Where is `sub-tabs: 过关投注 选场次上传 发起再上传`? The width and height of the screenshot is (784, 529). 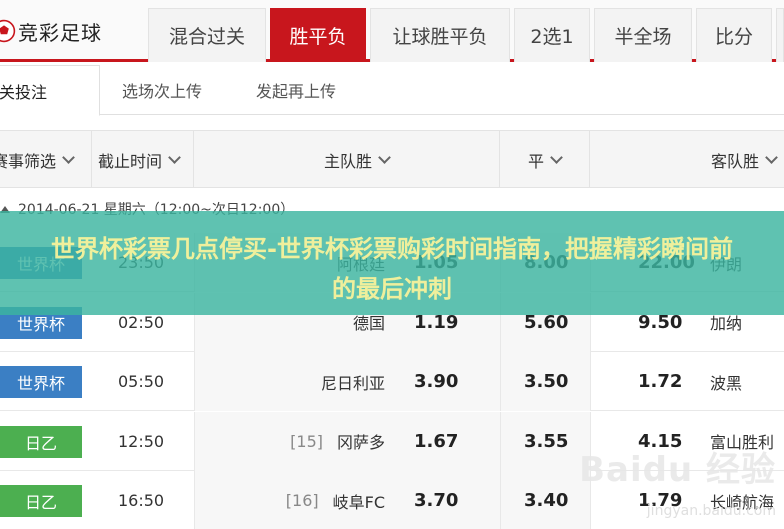
sub-tabs: 过关投注 选场次上传 发起再上传 is located at coordinates (392, 90).